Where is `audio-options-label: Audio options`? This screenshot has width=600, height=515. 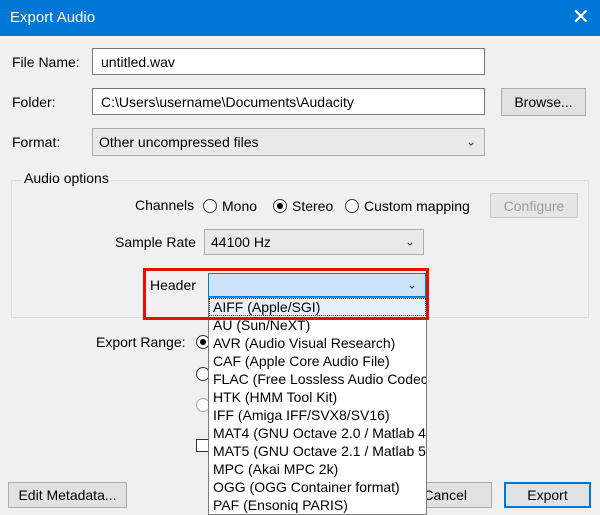
audio-options-label: Audio options is located at coordinates (66, 178).